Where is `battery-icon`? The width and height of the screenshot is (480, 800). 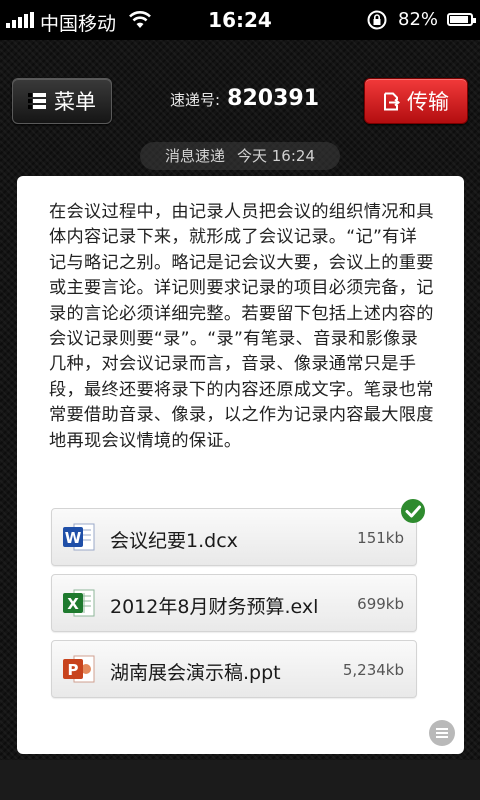 battery-icon is located at coordinates (461, 19).